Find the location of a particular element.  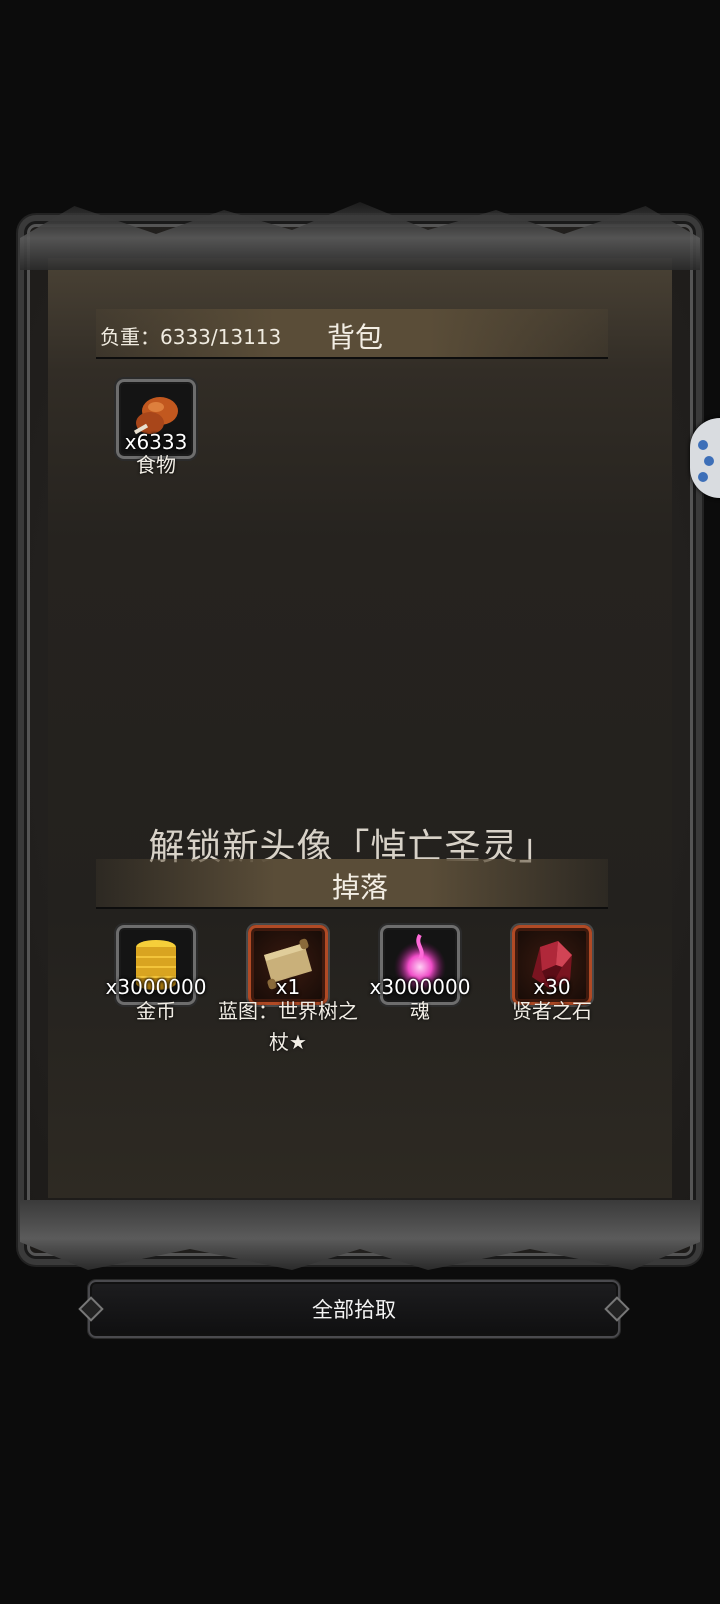

collect-all-label: 全部拾取 is located at coordinates (354, 1310).